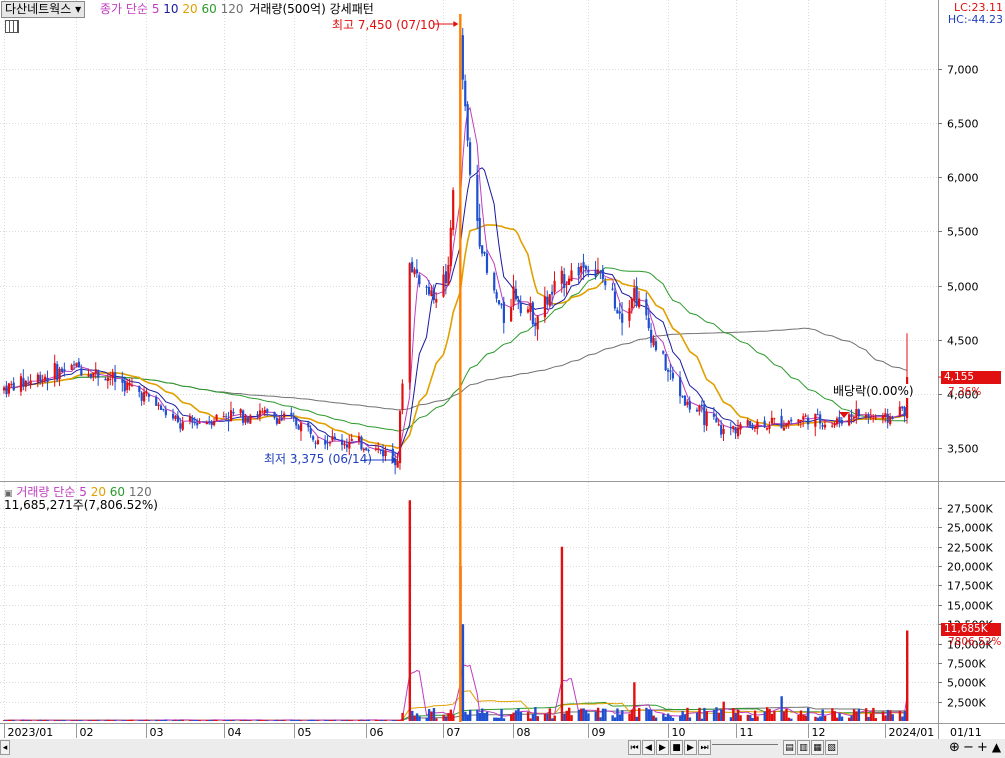  What do you see at coordinates (12, 26) in the screenshot?
I see `grid-toggle-icon` at bounding box center [12, 26].